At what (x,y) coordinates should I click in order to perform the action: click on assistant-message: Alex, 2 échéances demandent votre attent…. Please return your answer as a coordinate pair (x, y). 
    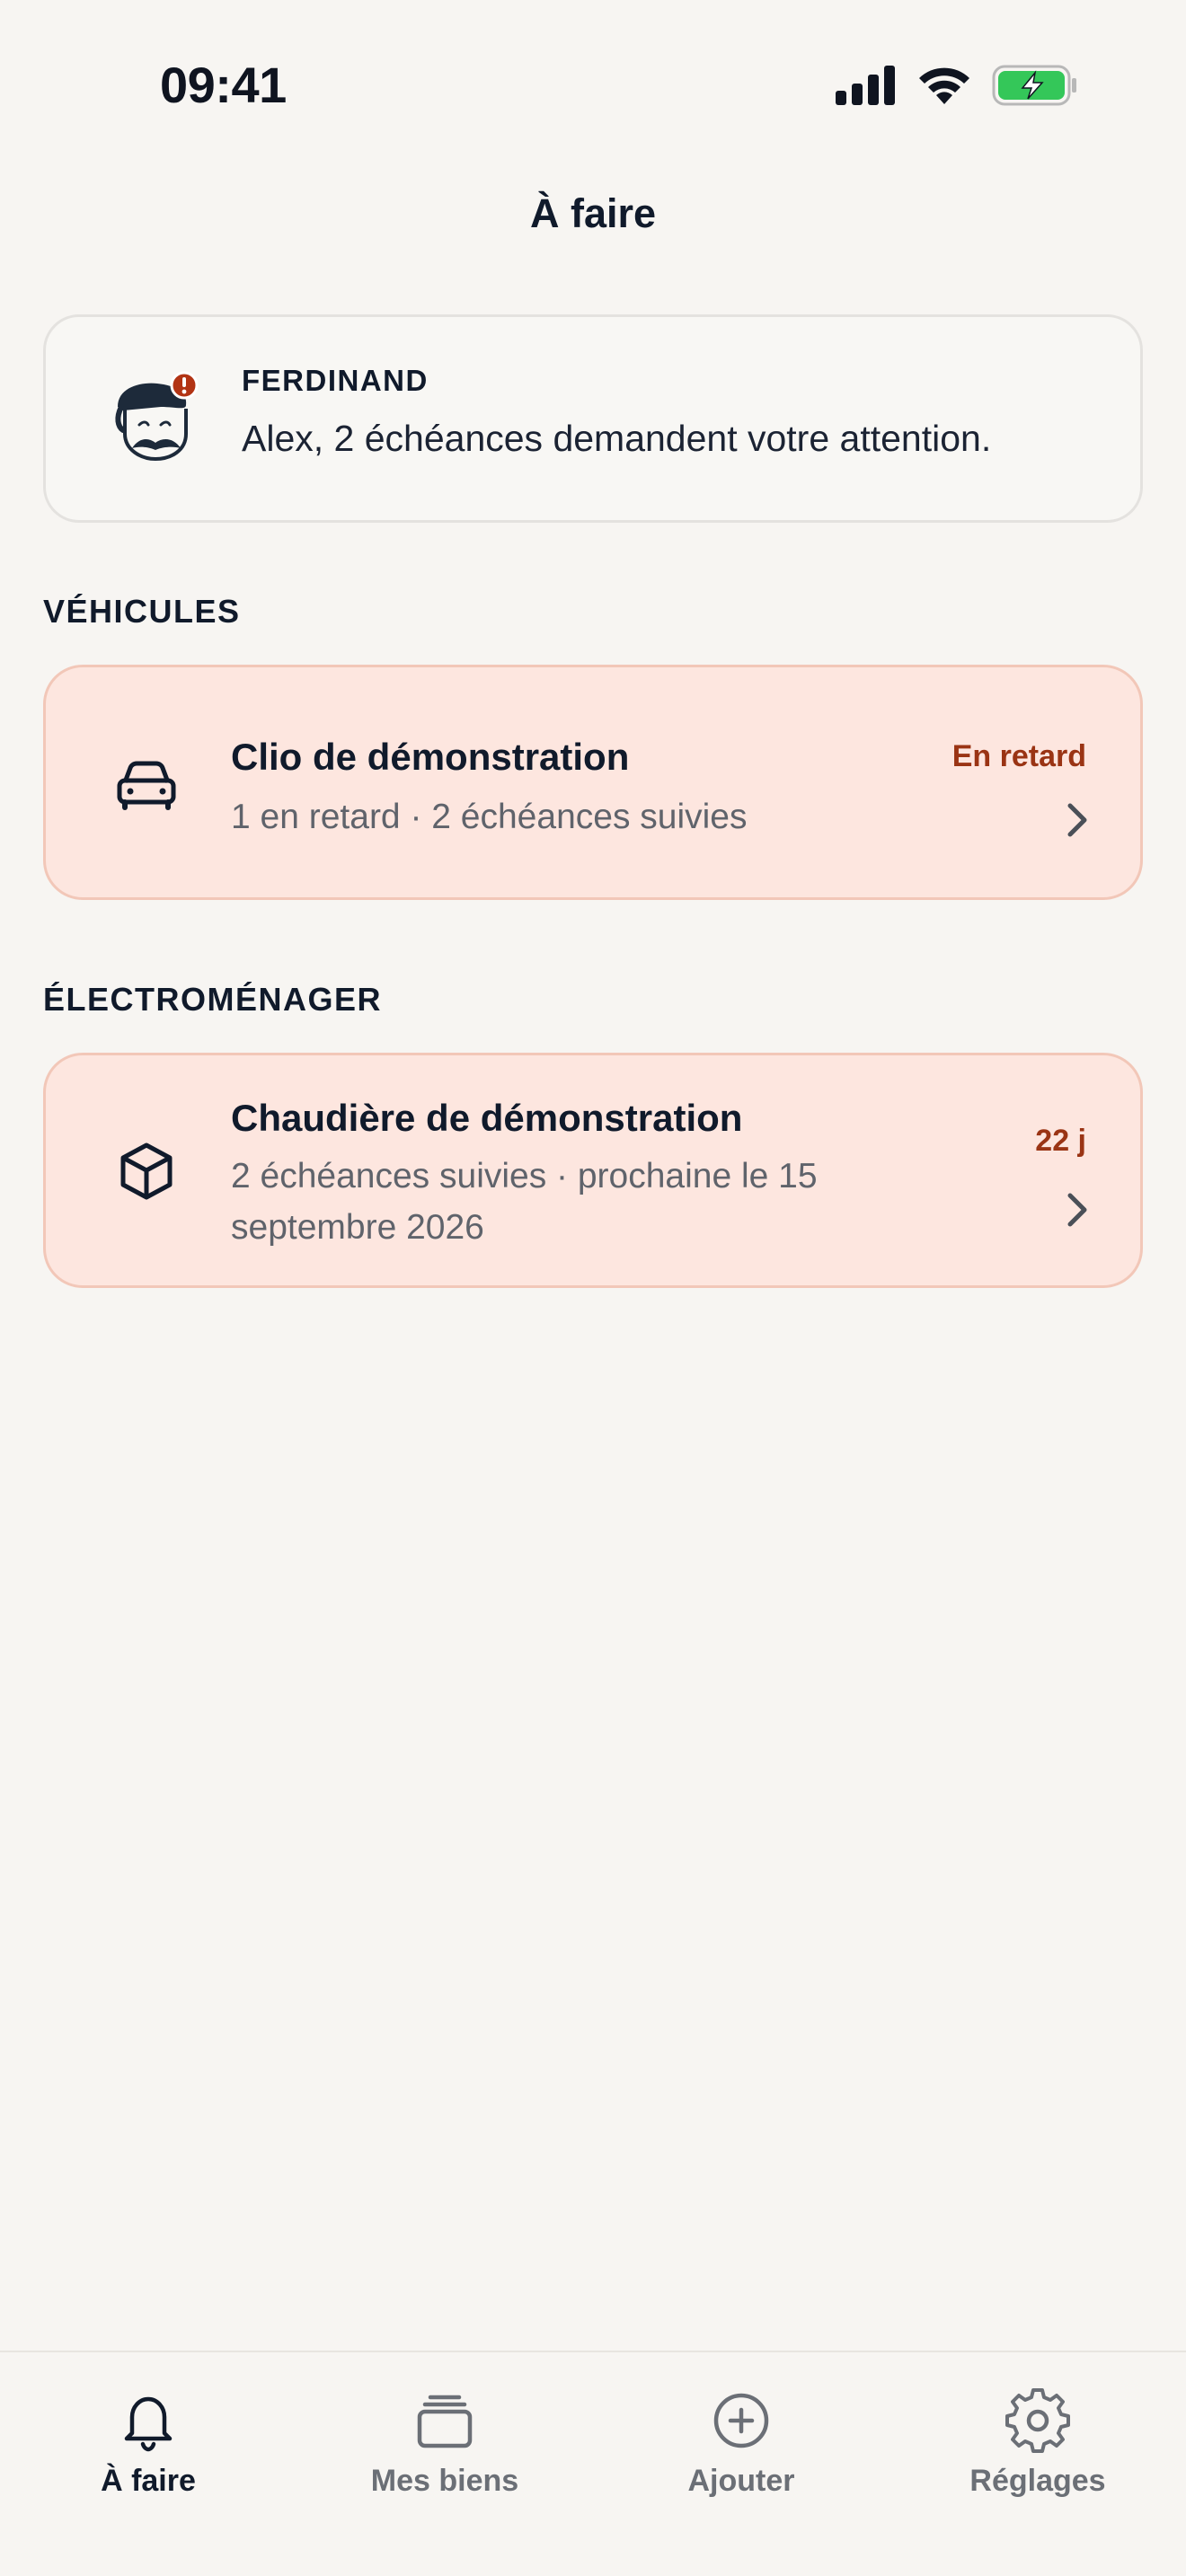
    Looking at the image, I should click on (617, 438).